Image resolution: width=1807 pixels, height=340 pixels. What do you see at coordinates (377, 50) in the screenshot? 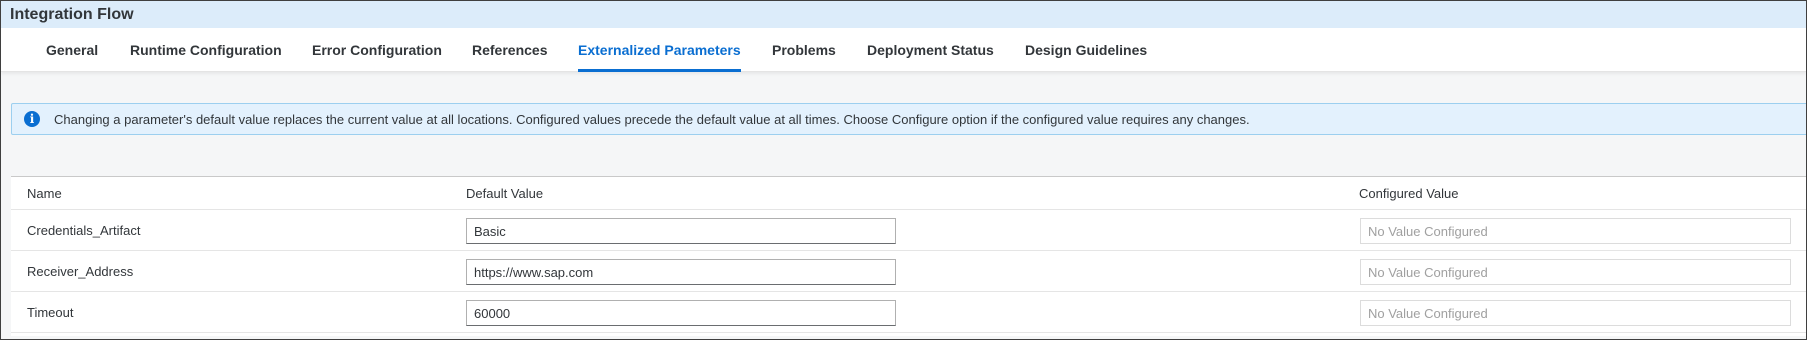
I see `tab-error-configuration: Error Configuration` at bounding box center [377, 50].